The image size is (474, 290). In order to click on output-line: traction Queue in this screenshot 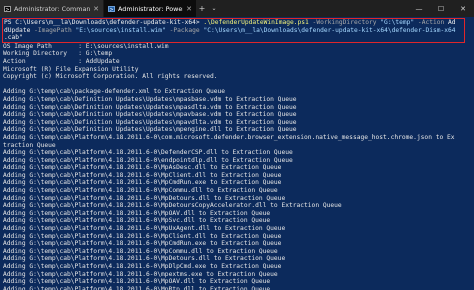, I will do `click(29, 145)`.